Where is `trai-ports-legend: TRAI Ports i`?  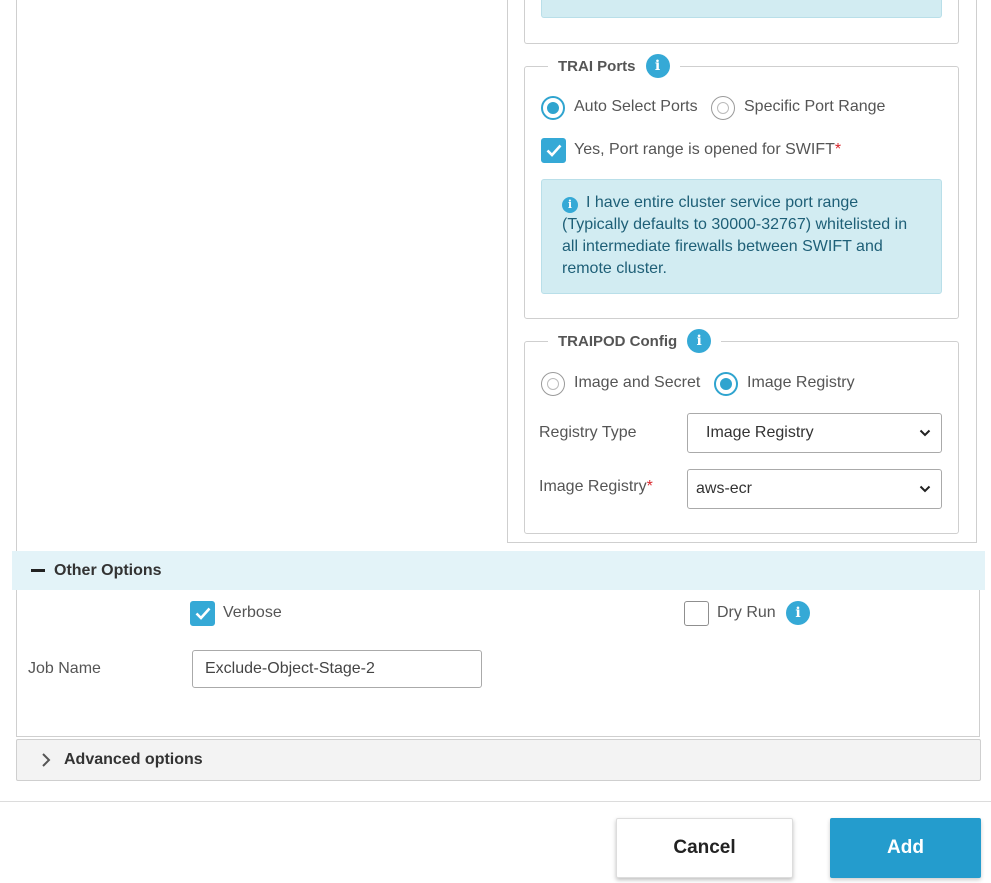 trai-ports-legend: TRAI Ports i is located at coordinates (614, 66).